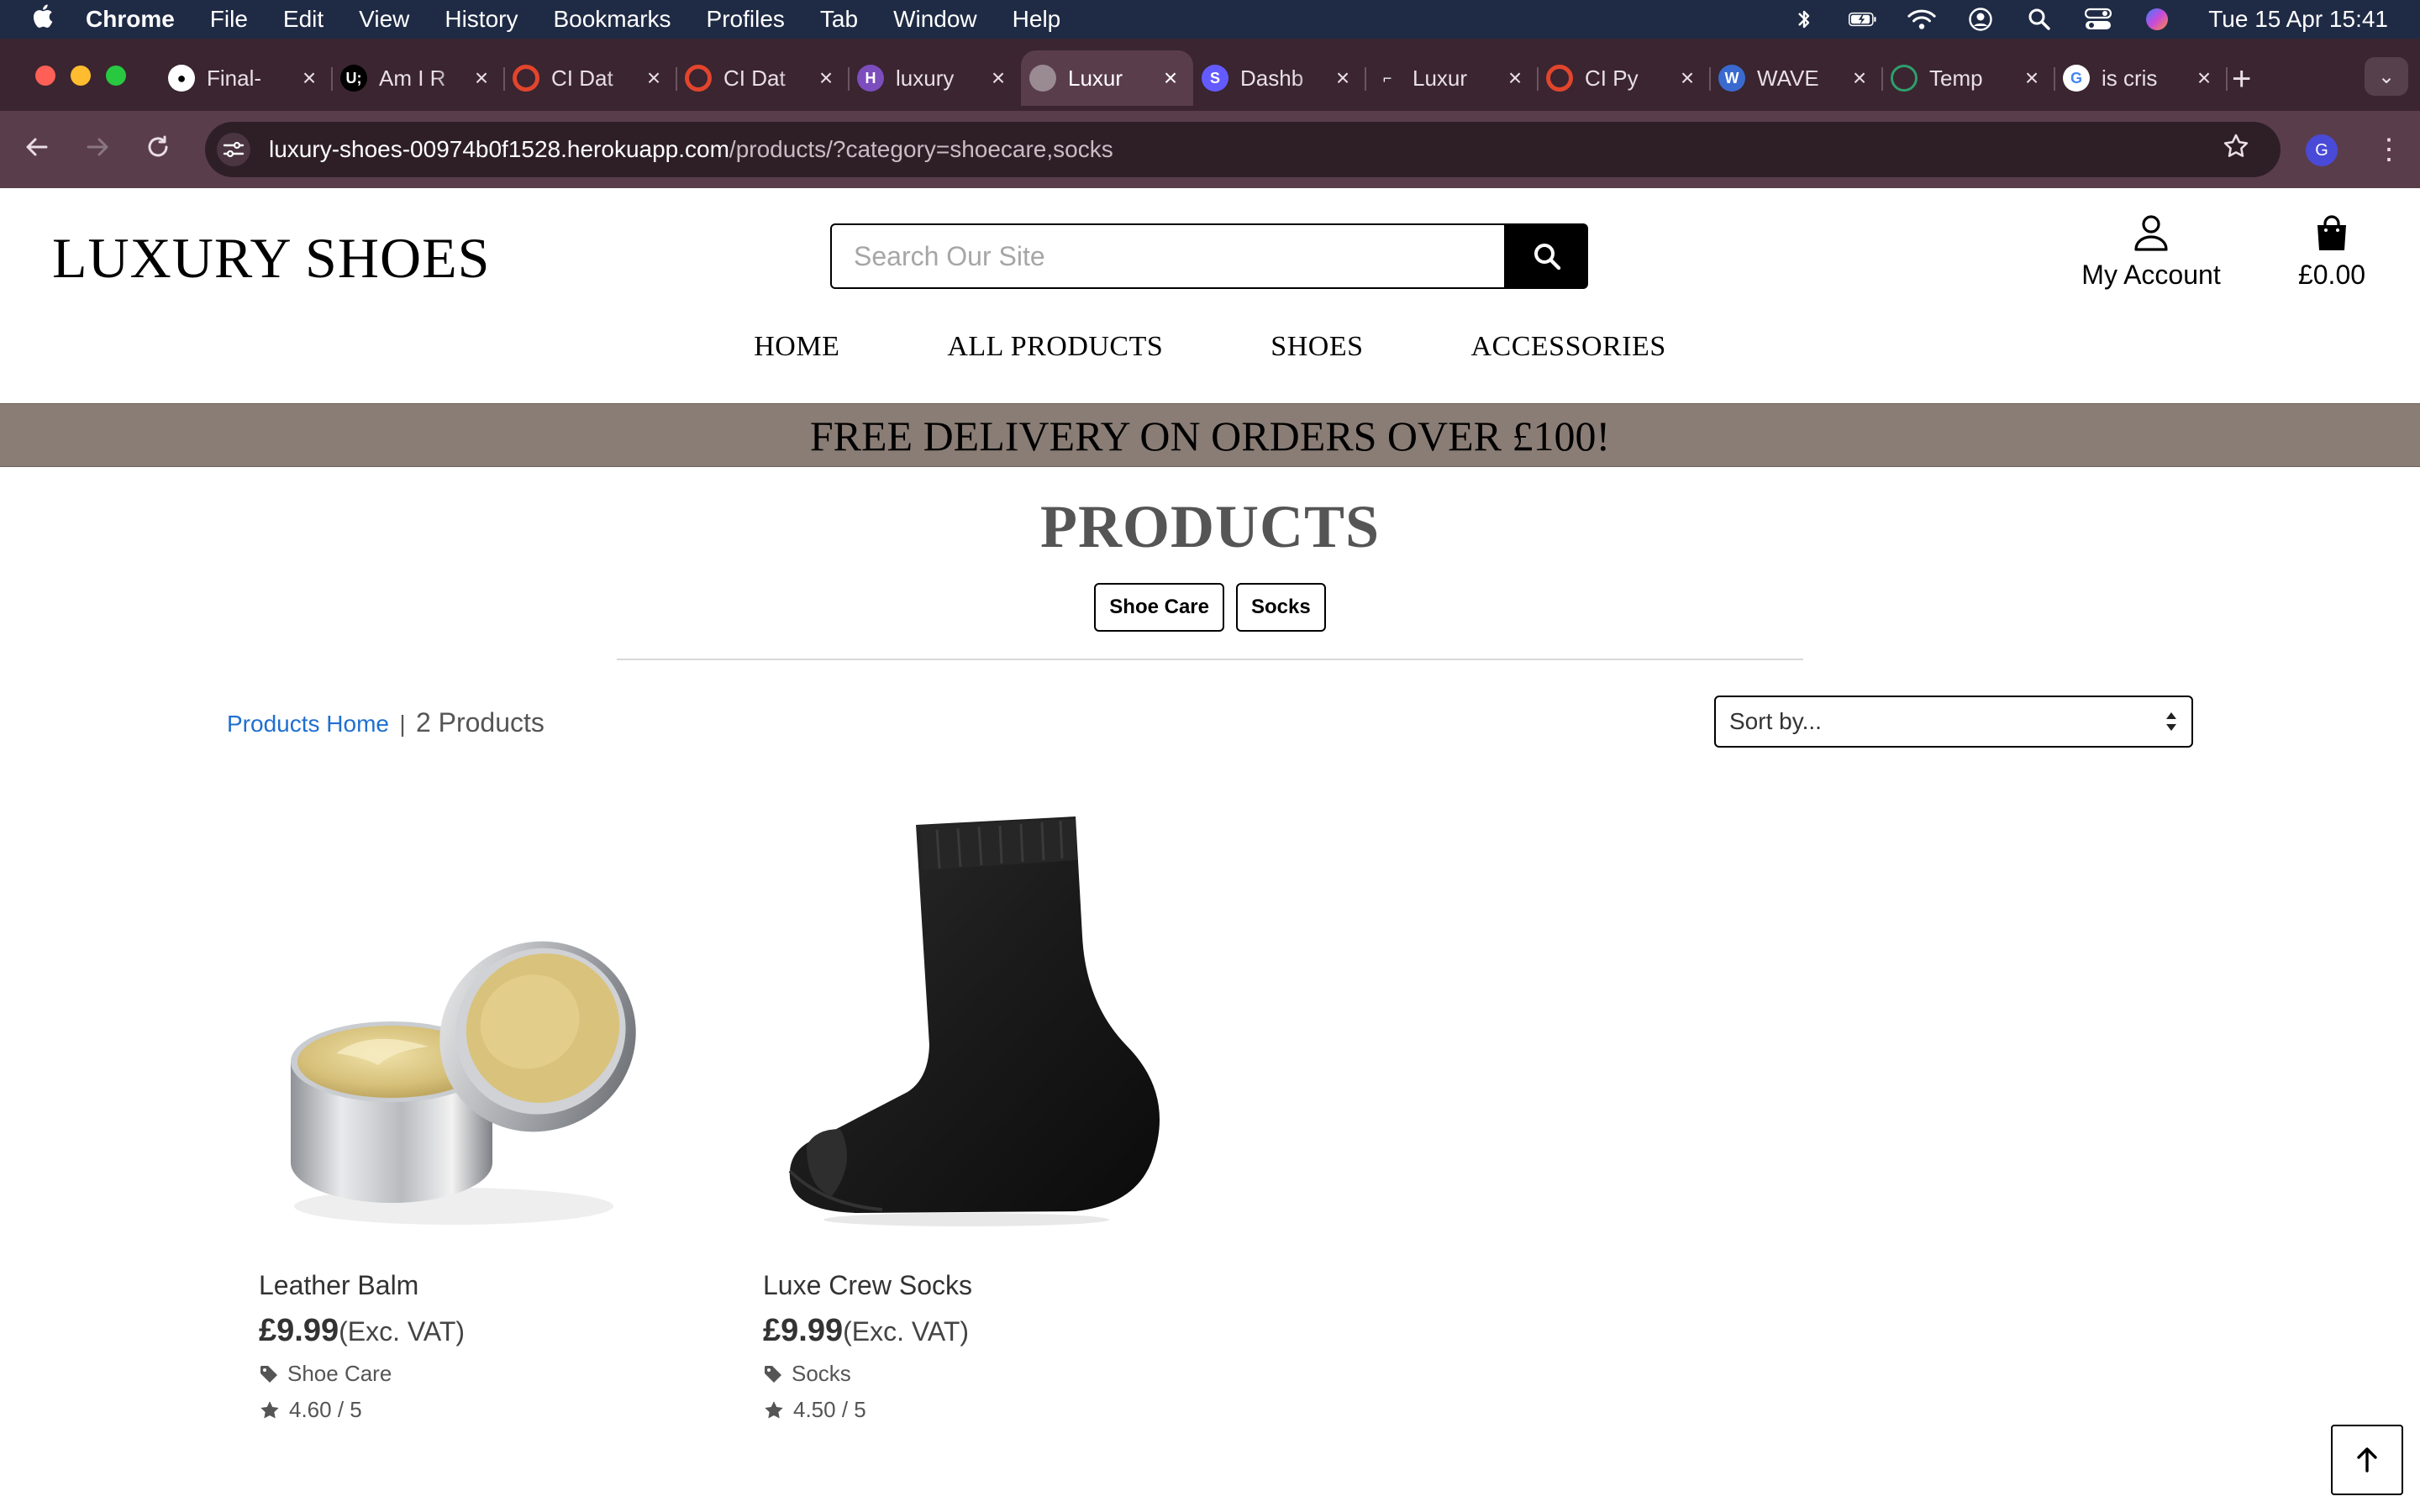 This screenshot has height=1512, width=2420. I want to click on back-button, so click(37, 149).